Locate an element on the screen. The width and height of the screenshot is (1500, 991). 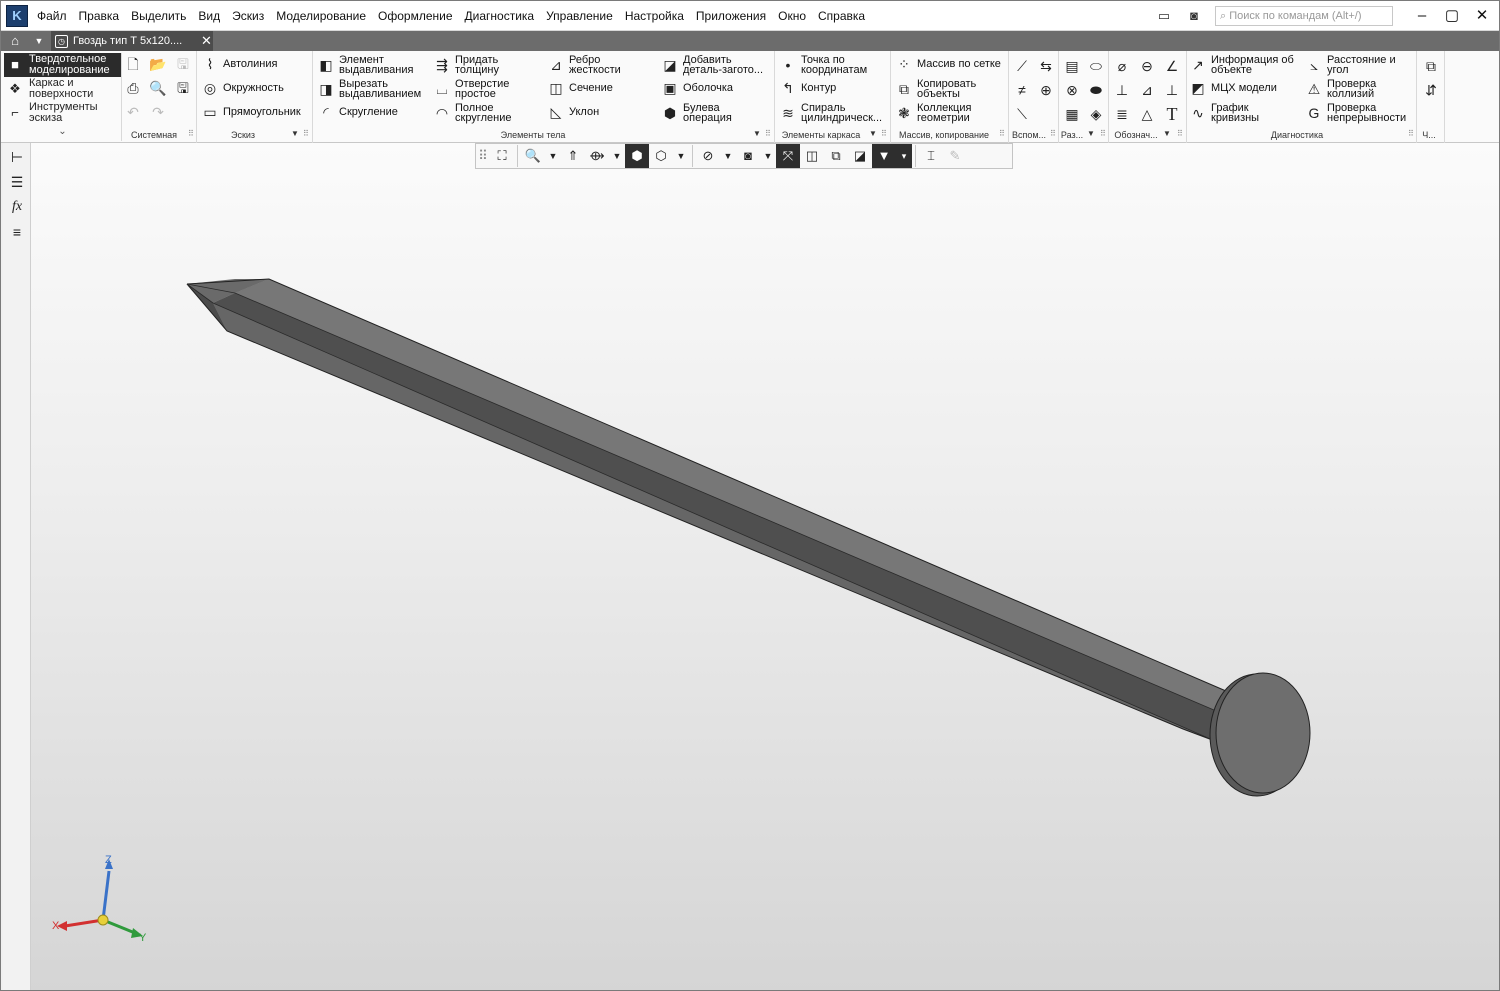
maximize-button: ▢ is located at coordinates (1452, 16).